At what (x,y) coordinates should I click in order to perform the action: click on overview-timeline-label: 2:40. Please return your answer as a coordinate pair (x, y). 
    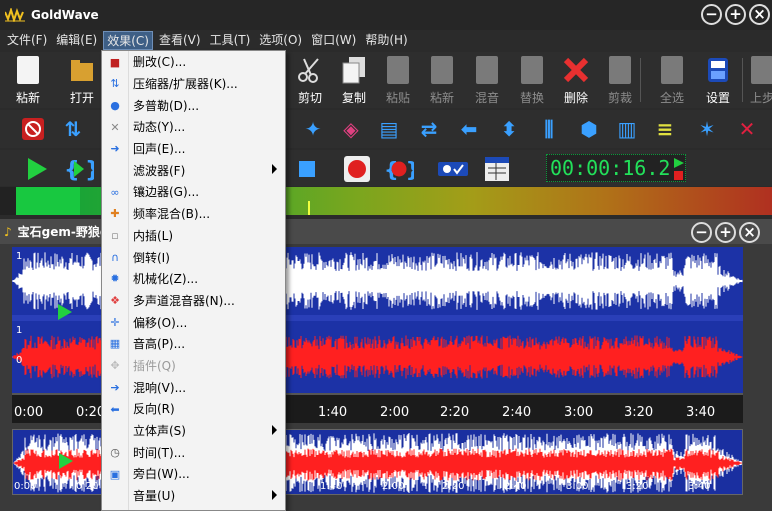
    Looking at the image, I should click on (515, 486).